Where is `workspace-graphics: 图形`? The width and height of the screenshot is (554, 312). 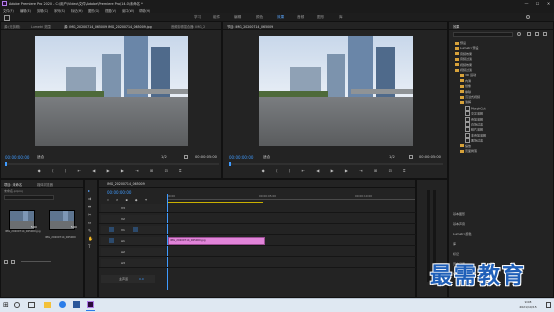
workspace-graphics: 图形 is located at coordinates (320, 17).